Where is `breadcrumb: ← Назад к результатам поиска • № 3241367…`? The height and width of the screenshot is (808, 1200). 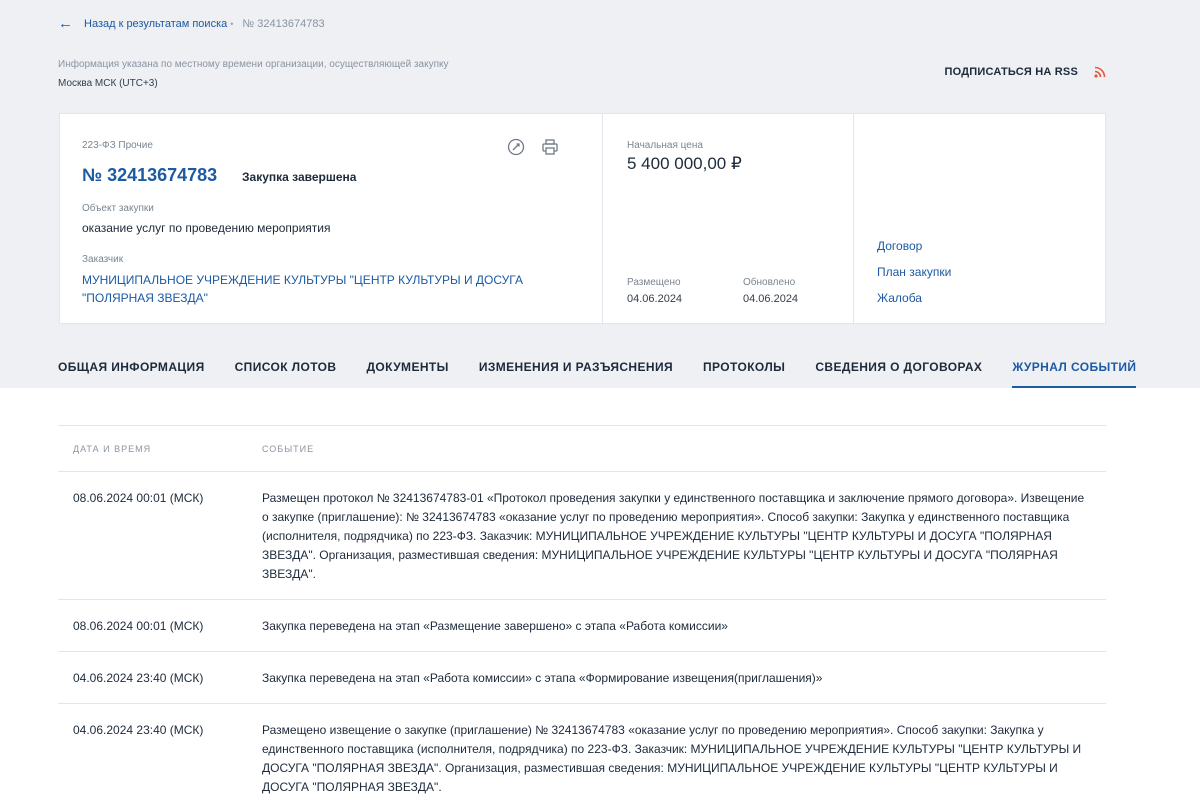
breadcrumb: ← Назад к результатам поиска • № 3241367… is located at coordinates (191, 24).